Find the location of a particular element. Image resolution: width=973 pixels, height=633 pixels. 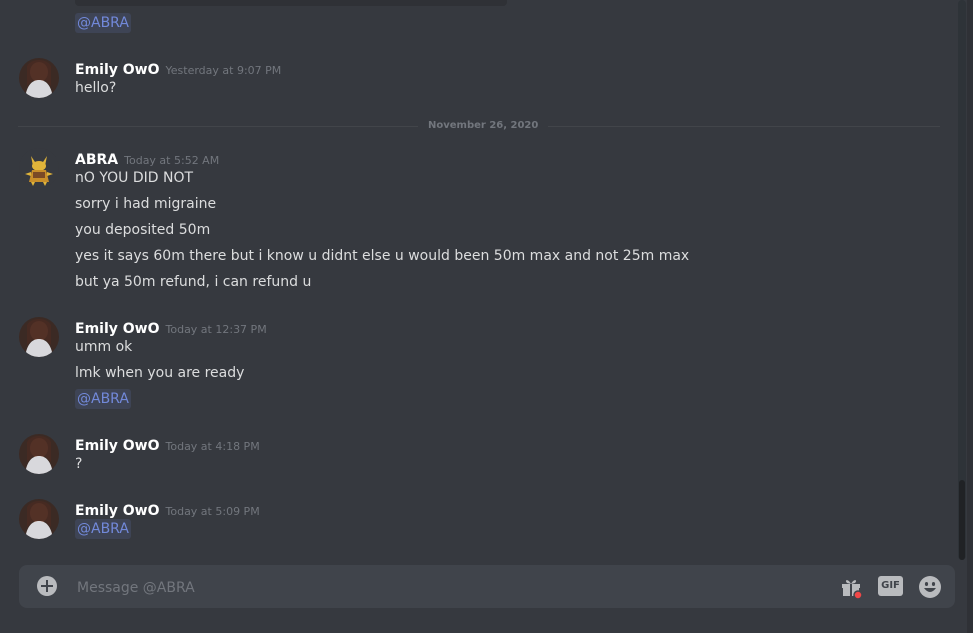

scrollbar-track is located at coordinates (962, 280).